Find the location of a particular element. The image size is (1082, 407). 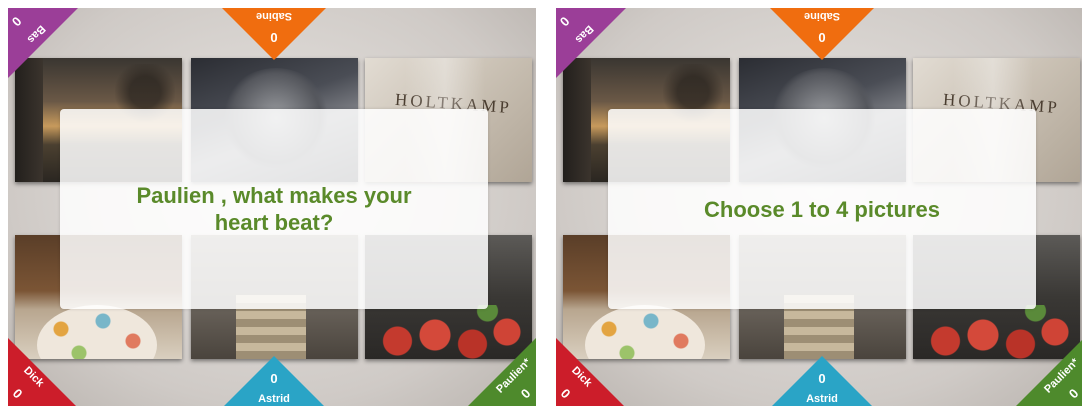

prompt-text: Paulien , what makes your heart beat? is located at coordinates (274, 209).